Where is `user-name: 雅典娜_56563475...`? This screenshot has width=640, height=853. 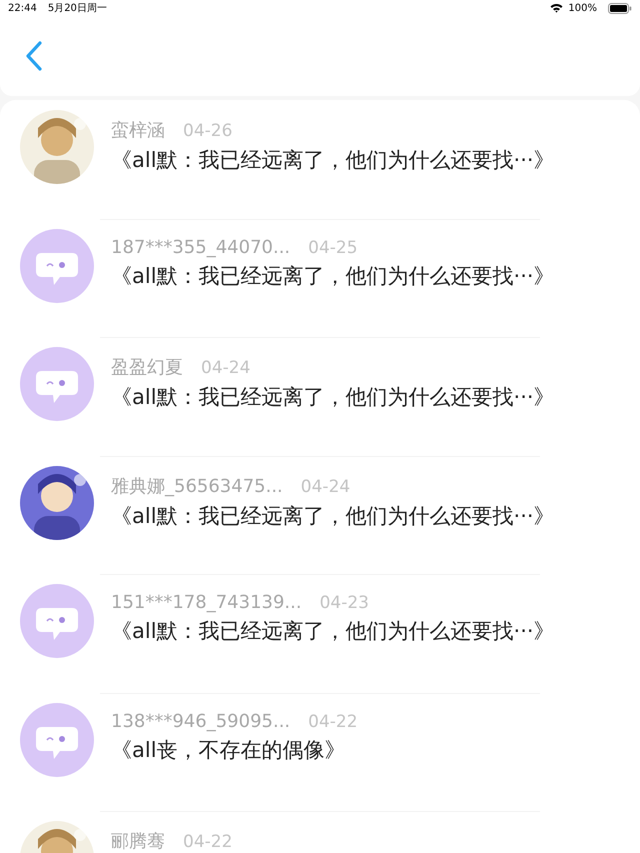
user-name: 雅典娜_56563475... is located at coordinates (197, 486).